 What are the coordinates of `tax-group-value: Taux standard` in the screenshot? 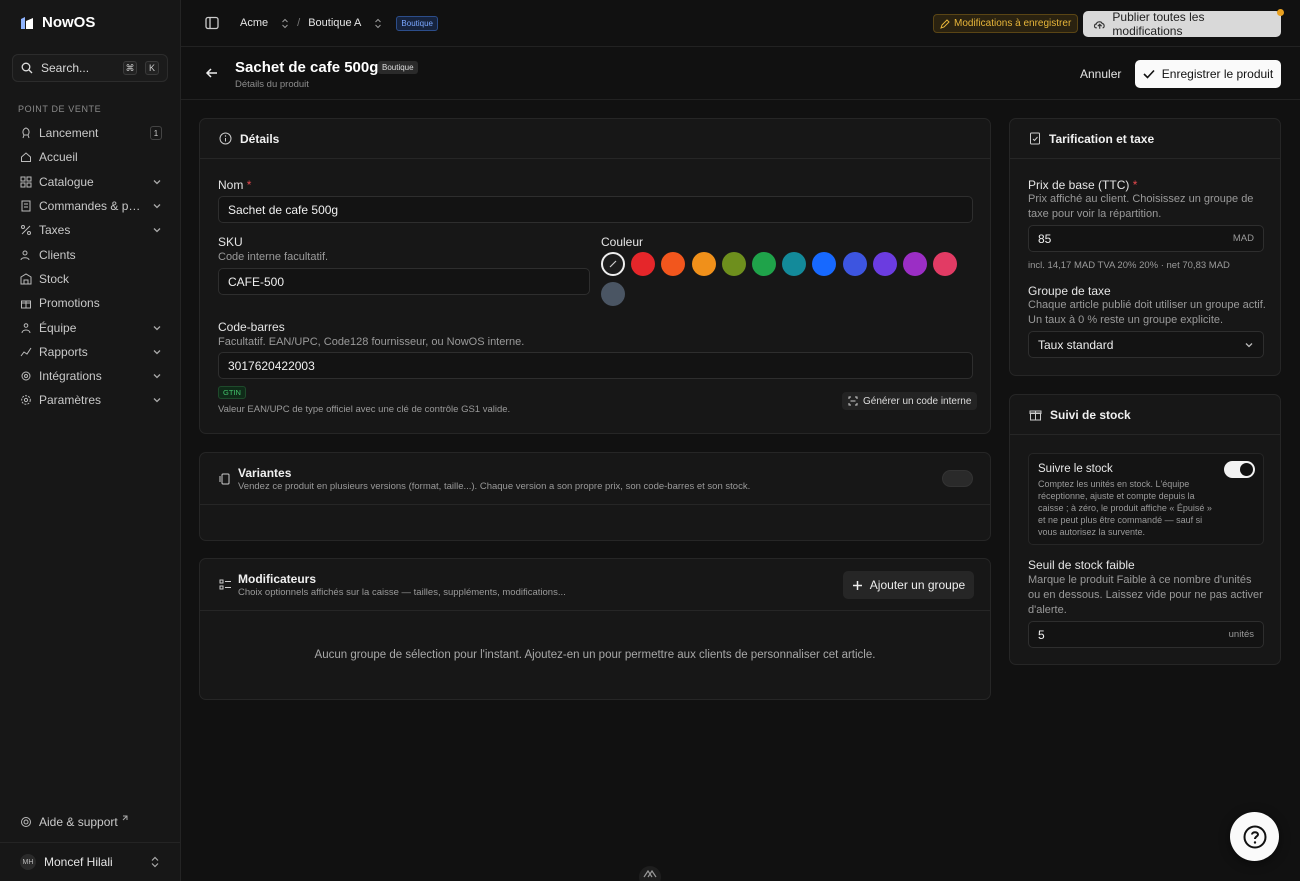 It's located at (1076, 344).